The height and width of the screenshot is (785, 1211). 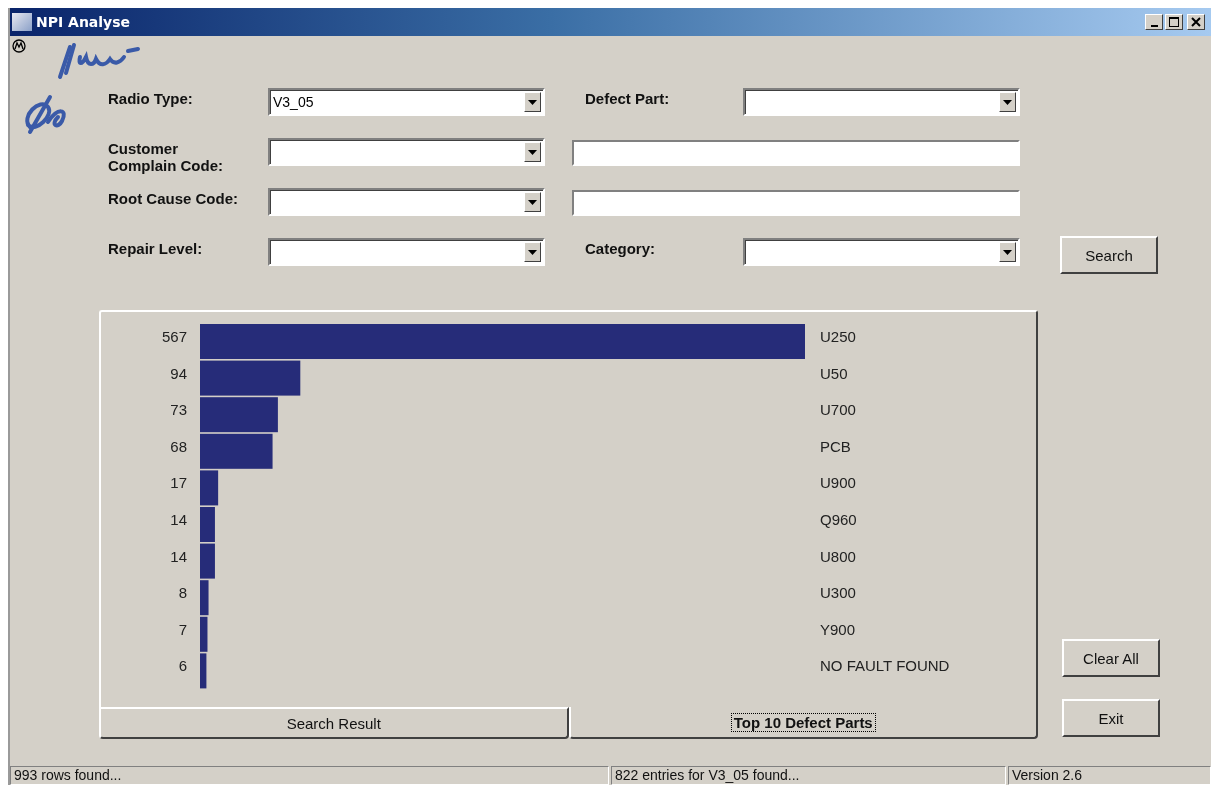 I want to click on tab: Top 10 Defect Parts, so click(x=803, y=723).